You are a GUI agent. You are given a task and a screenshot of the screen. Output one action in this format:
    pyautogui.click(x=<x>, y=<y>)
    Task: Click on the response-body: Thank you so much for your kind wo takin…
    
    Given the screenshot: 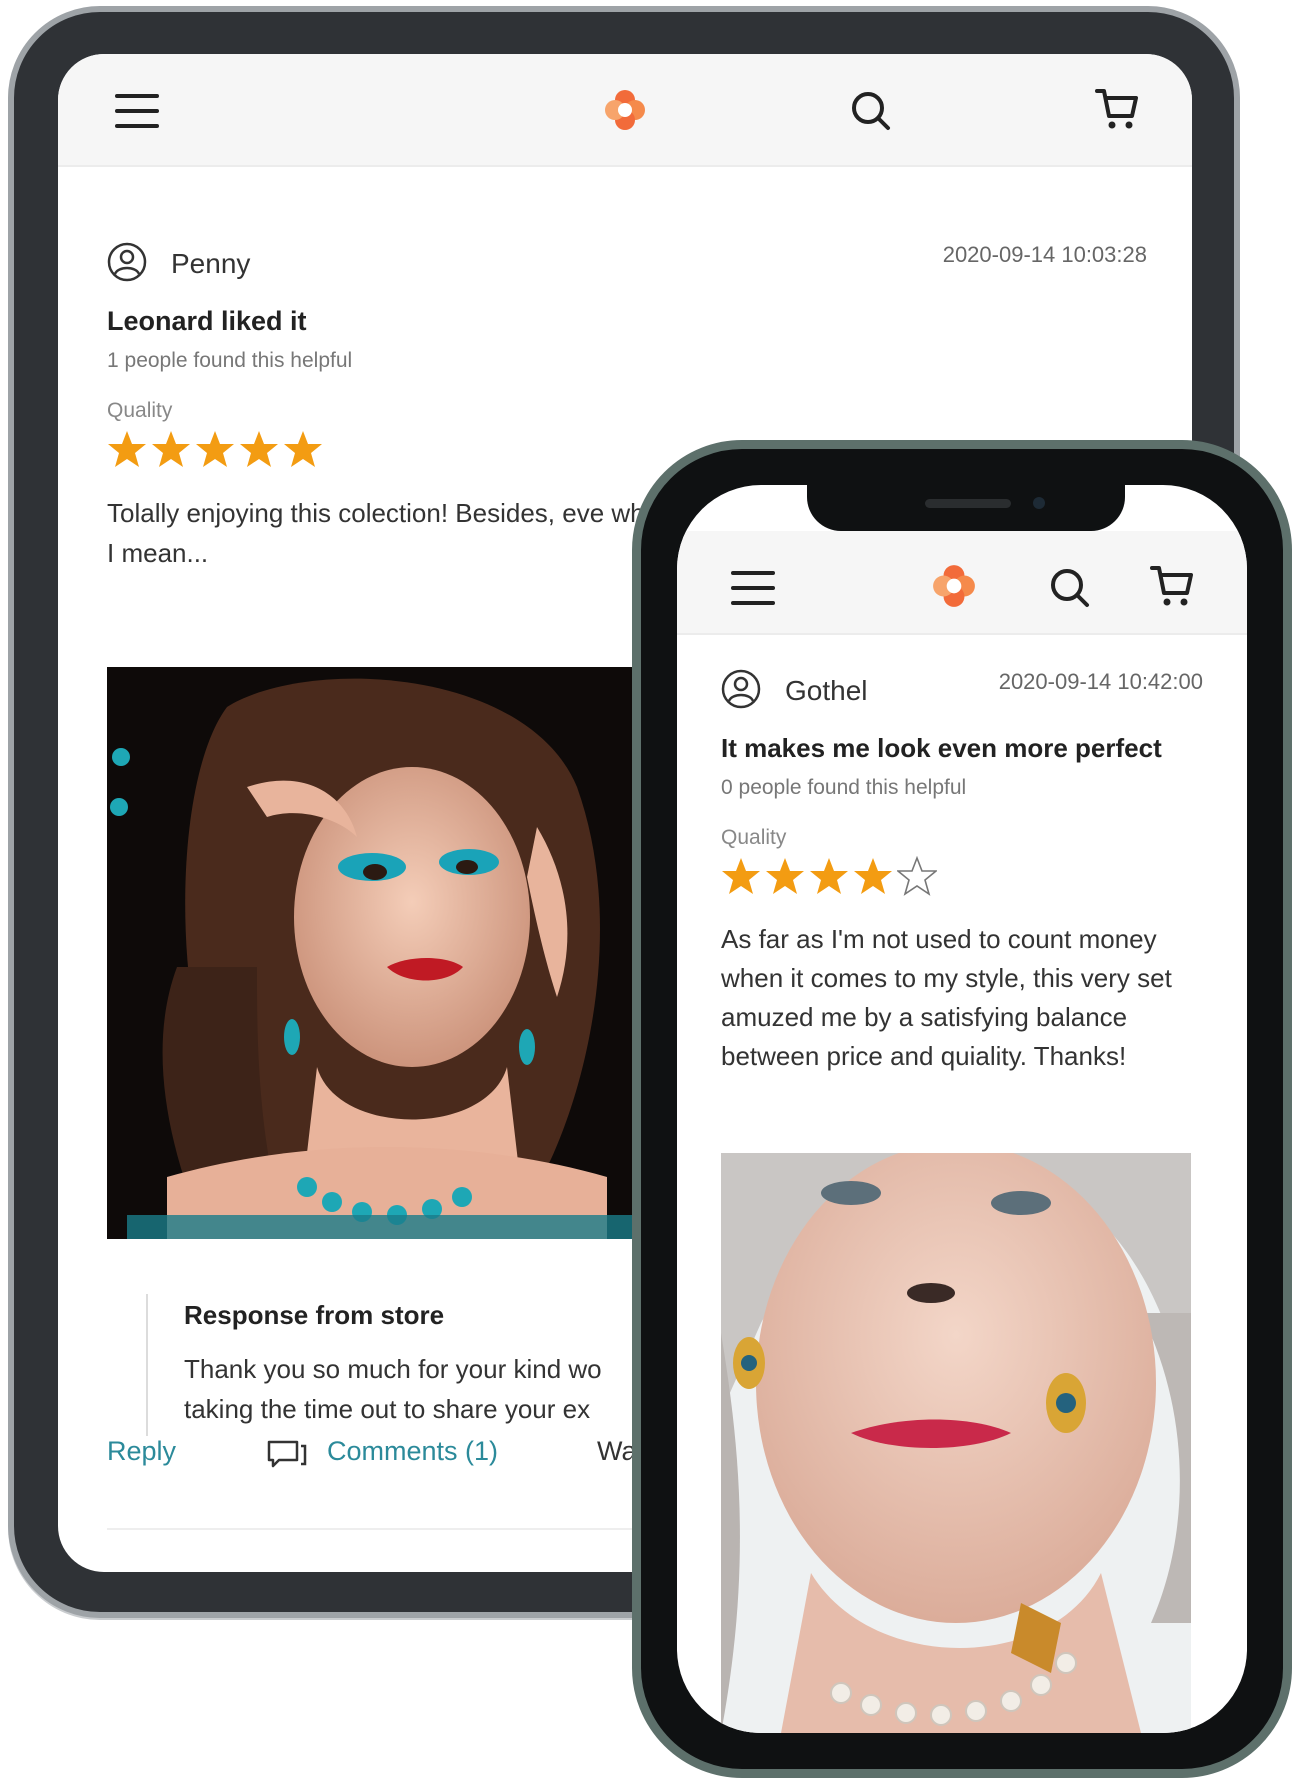 What is the action you would take?
    pyautogui.click(x=393, y=1389)
    